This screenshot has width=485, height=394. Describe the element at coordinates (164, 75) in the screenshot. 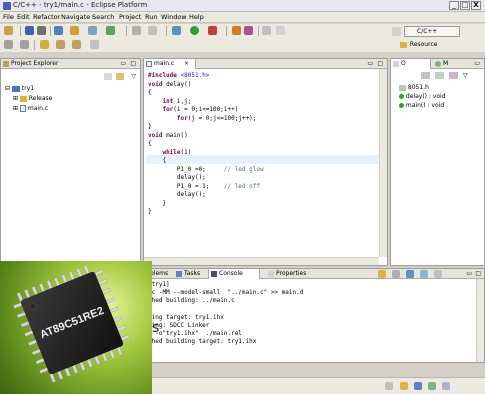

I see `code-token: #include` at that location.